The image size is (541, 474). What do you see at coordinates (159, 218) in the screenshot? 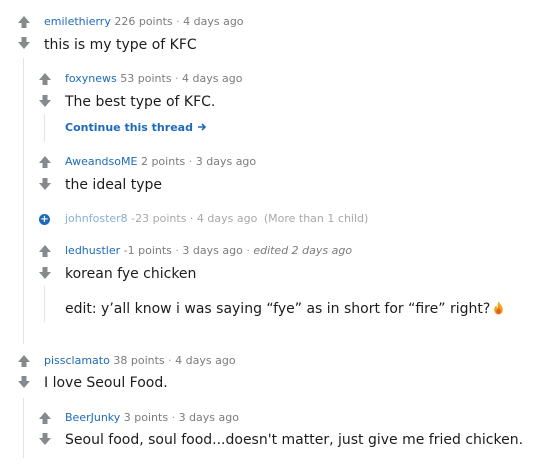
I see `points: -23 points` at bounding box center [159, 218].